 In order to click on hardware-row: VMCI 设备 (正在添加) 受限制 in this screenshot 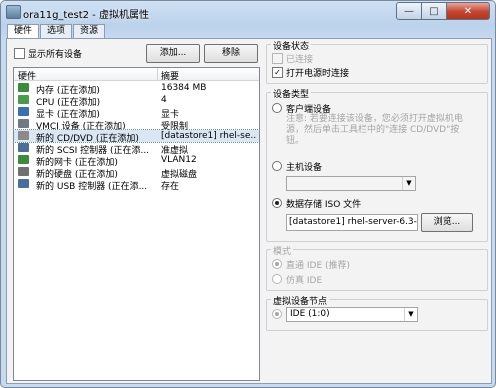, I will do `click(136, 125)`.